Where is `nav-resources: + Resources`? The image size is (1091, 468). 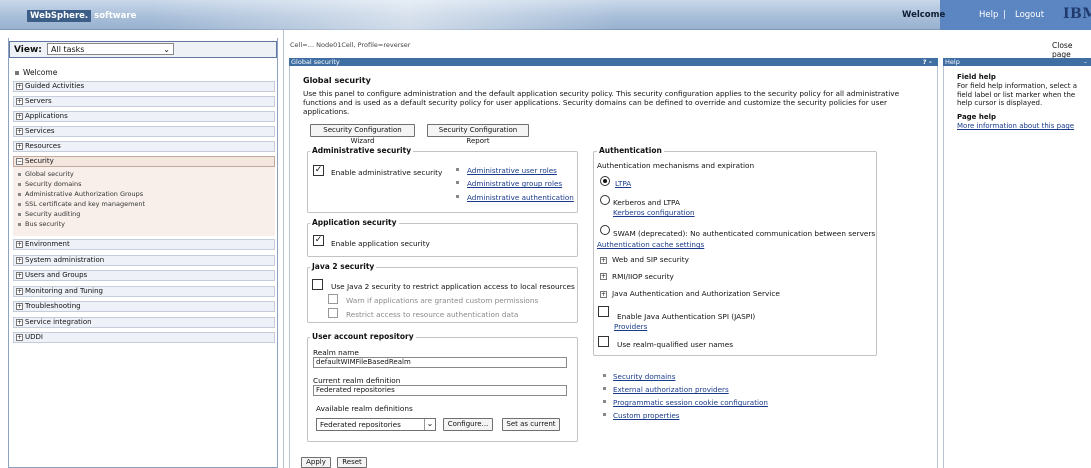 nav-resources: + Resources is located at coordinates (144, 146).